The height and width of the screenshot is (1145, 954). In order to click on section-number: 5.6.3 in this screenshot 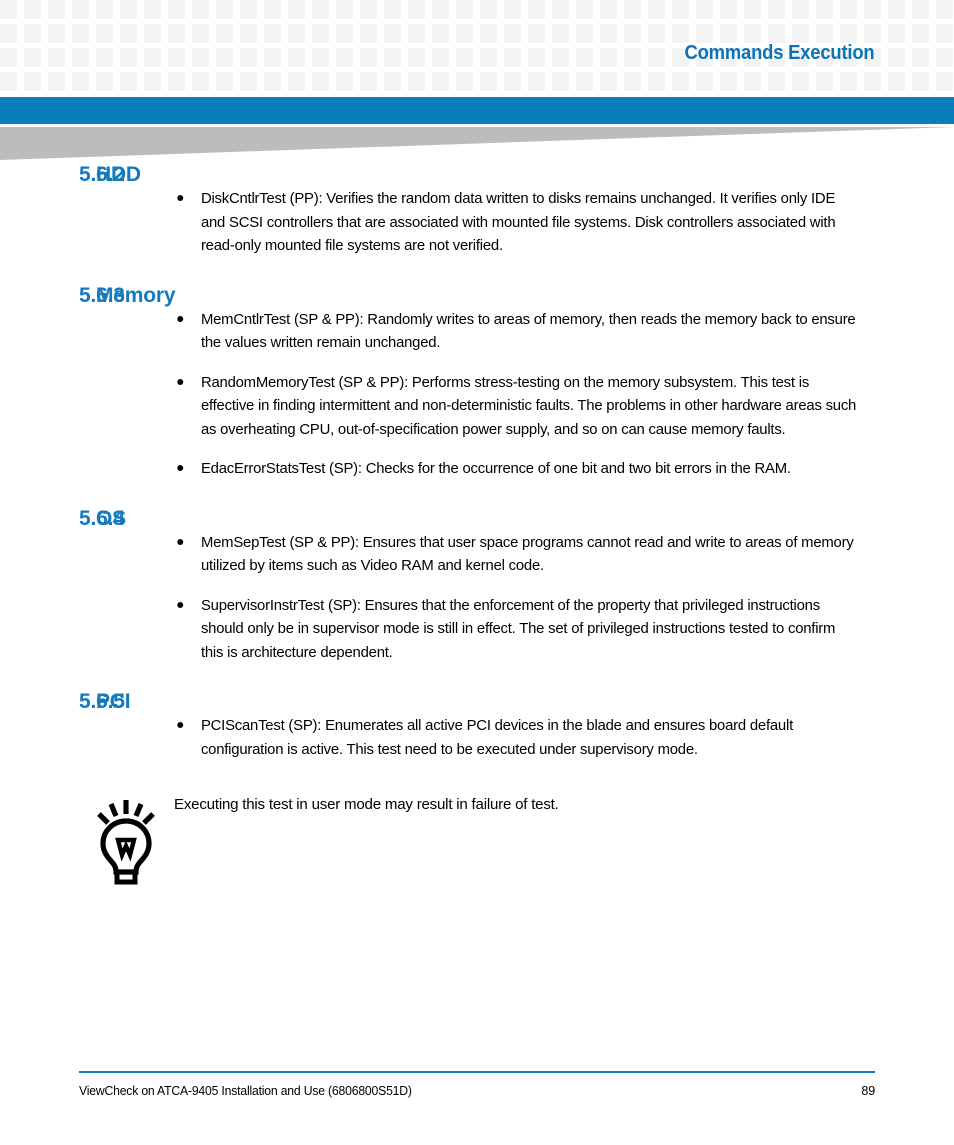, I will do `click(102, 295)`.